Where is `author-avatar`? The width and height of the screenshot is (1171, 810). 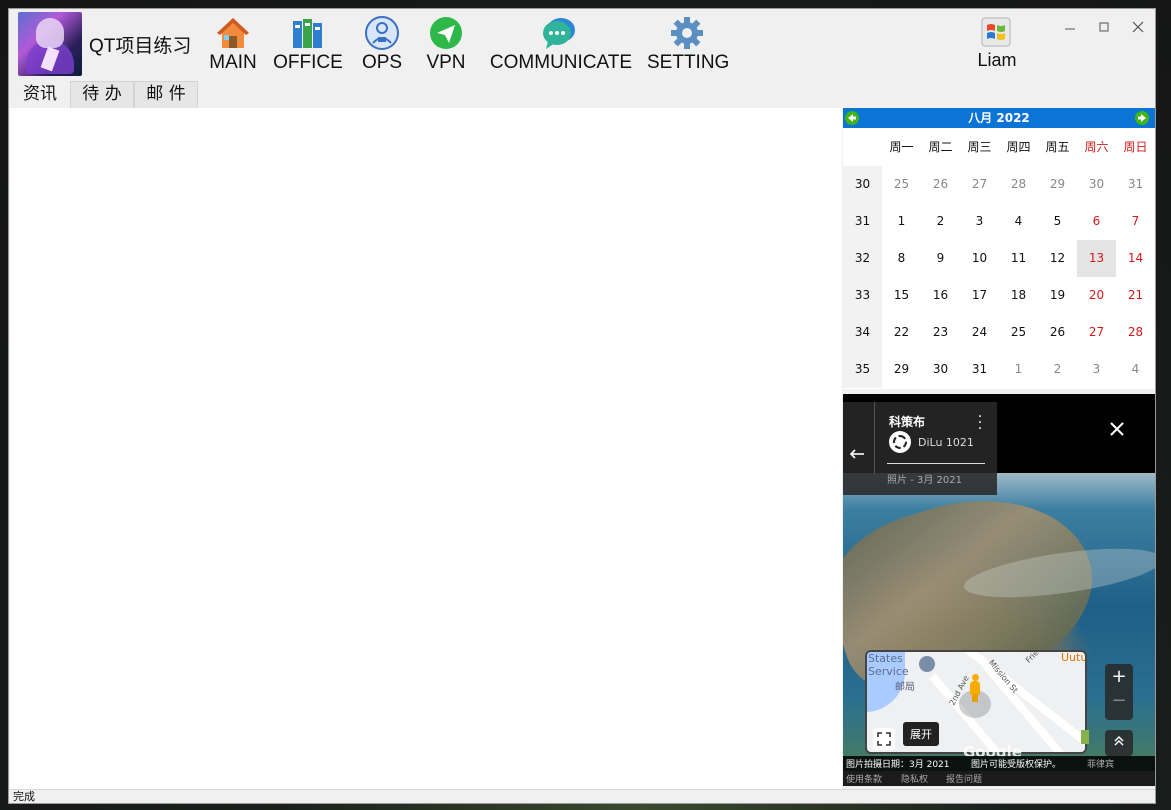 author-avatar is located at coordinates (900, 442).